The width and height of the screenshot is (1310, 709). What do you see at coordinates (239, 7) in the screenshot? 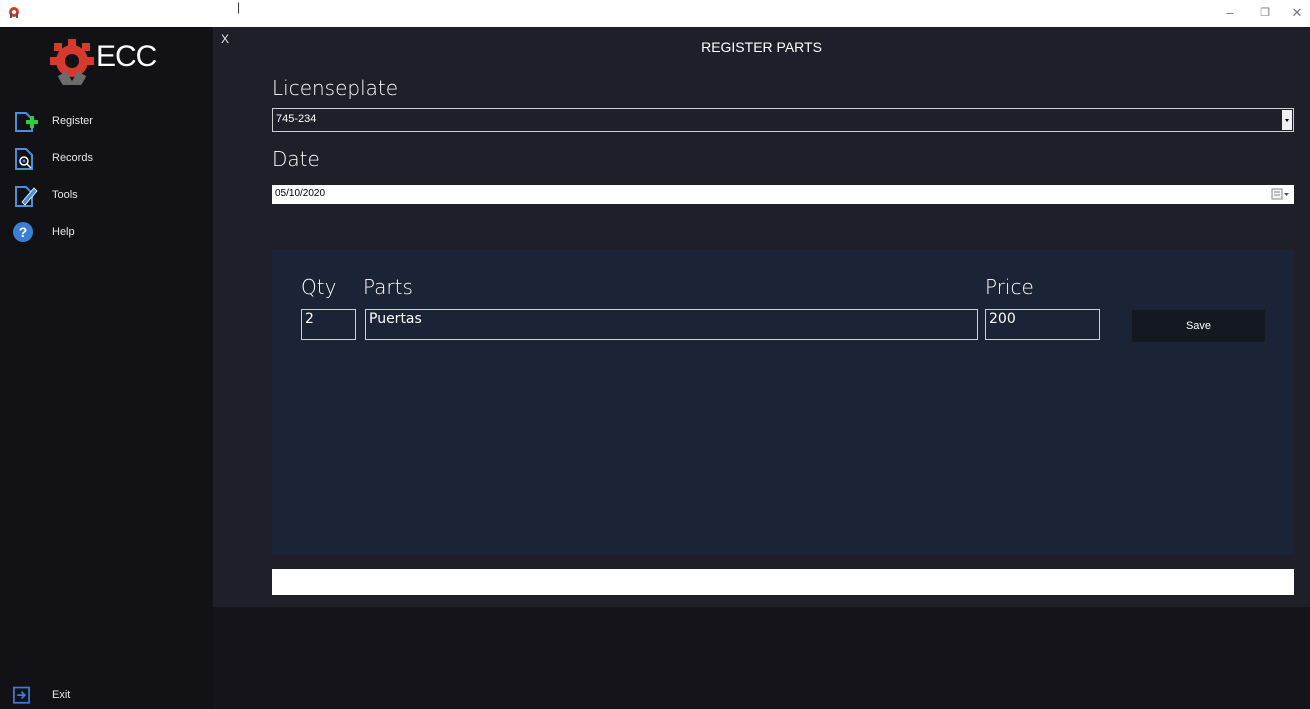
I see `window-caption: |` at bounding box center [239, 7].